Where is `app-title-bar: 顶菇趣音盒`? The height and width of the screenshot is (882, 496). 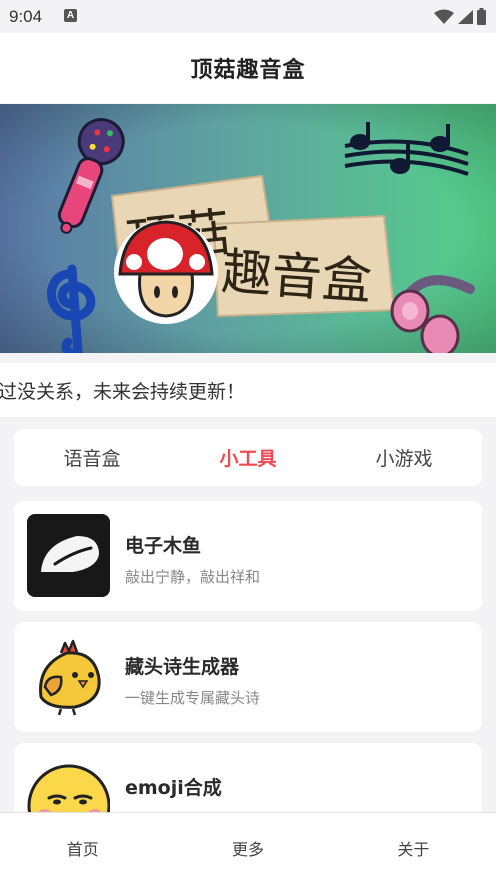
app-title-bar: 顶菇趣音盒 is located at coordinates (248, 68).